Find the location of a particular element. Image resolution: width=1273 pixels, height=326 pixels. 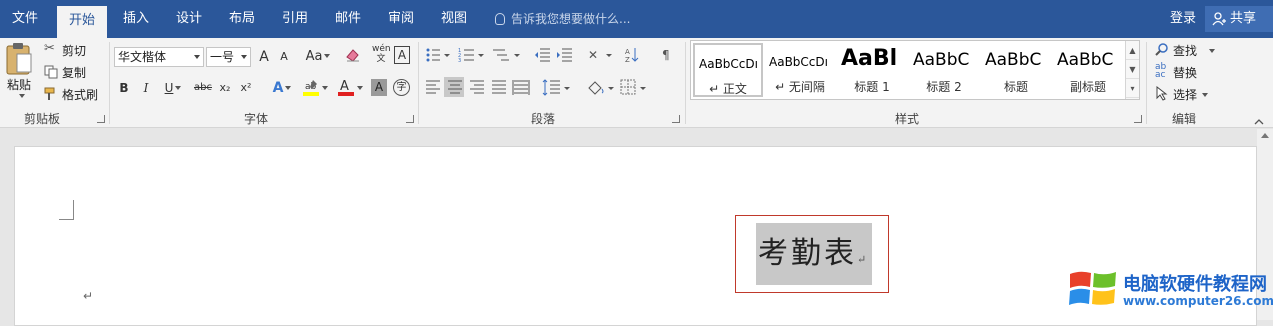

style-name: ↵ 无间隔 is located at coordinates (800, 87).